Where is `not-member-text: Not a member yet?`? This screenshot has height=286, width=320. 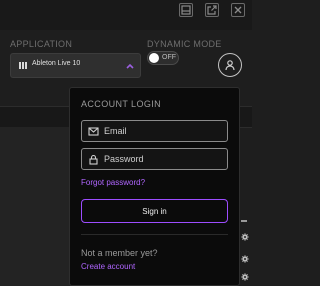
not-member-text: Not a member yet? is located at coordinates (119, 253).